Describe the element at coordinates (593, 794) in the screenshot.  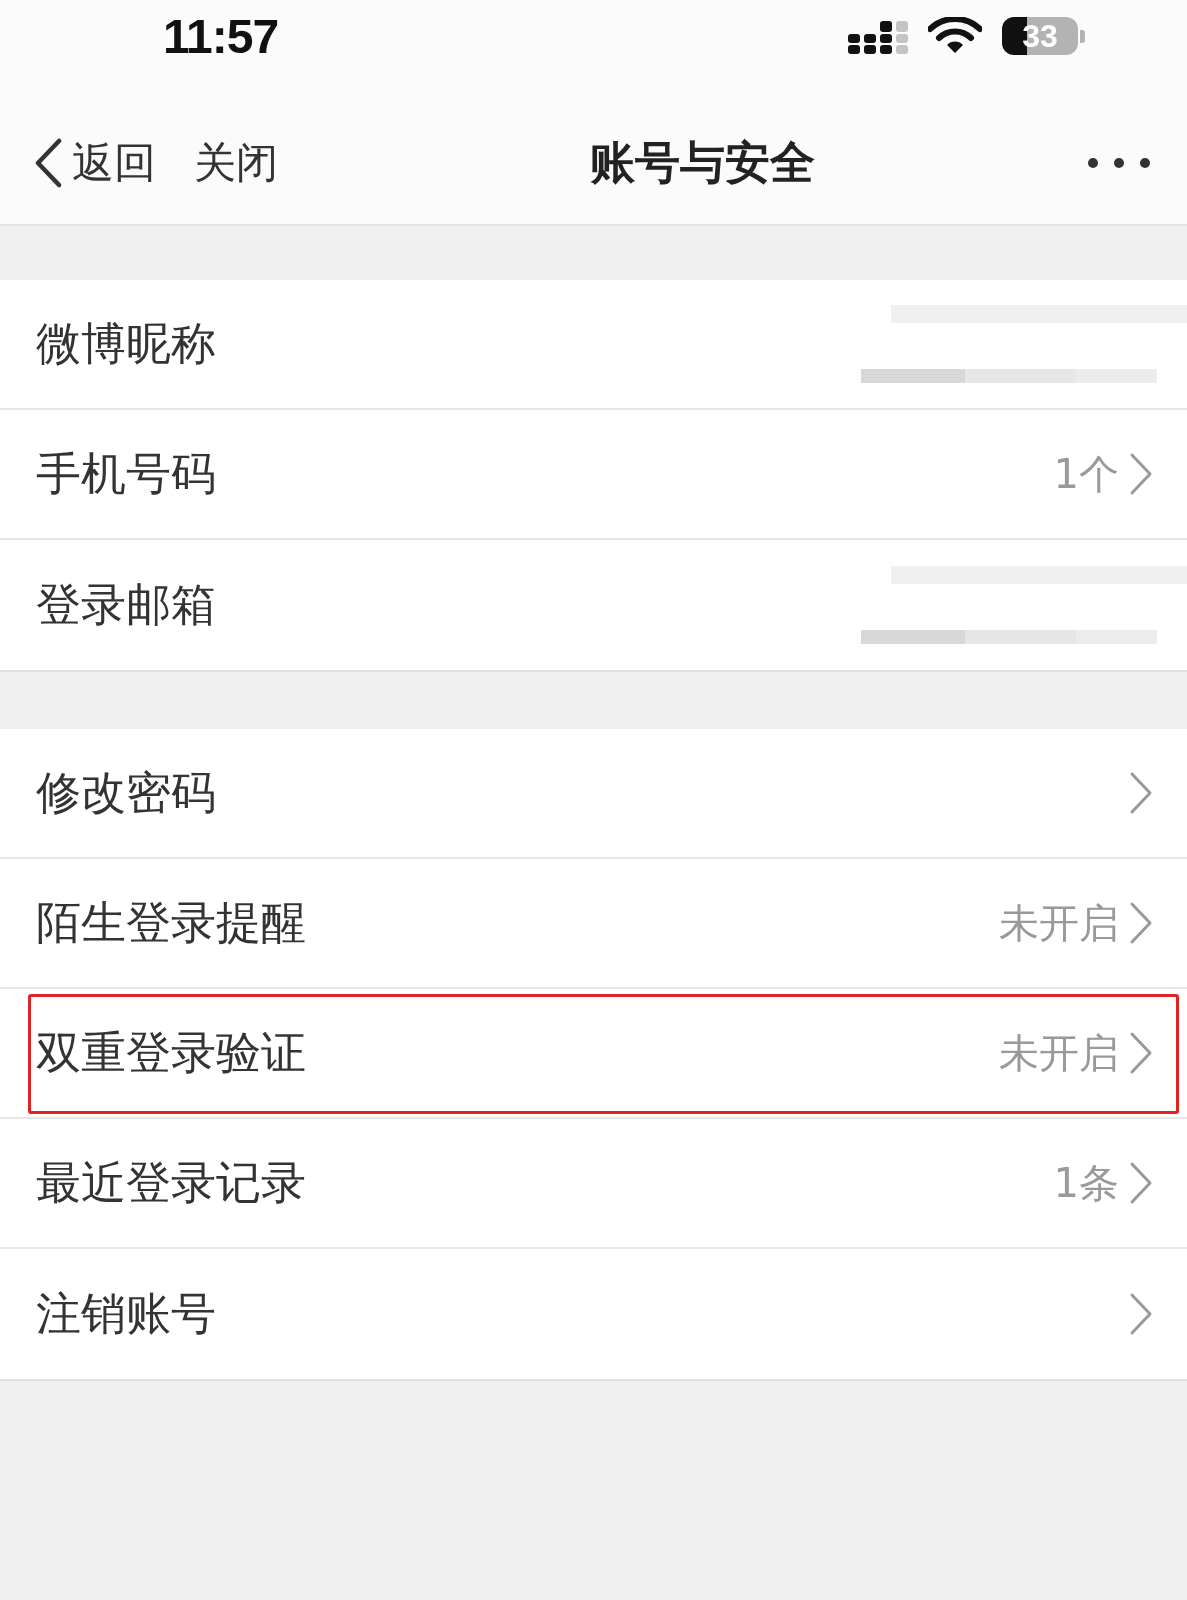
I see `settings-row: 修改密码` at that location.